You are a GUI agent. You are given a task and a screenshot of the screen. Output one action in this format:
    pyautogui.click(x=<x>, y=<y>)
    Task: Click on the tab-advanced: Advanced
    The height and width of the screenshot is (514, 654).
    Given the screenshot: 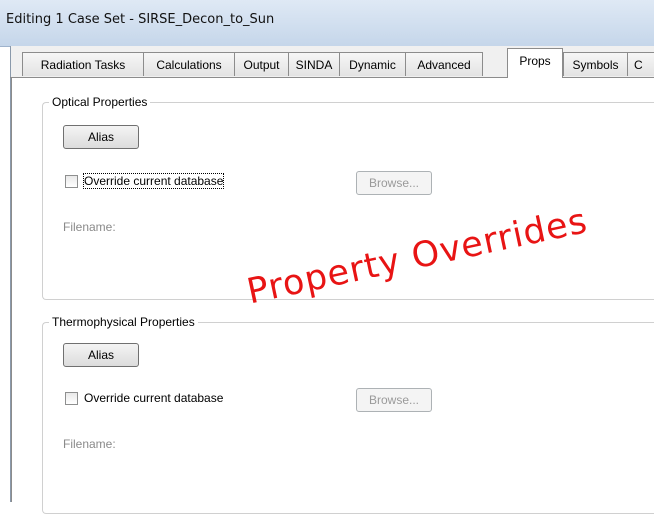 What is the action you would take?
    pyautogui.click(x=444, y=64)
    